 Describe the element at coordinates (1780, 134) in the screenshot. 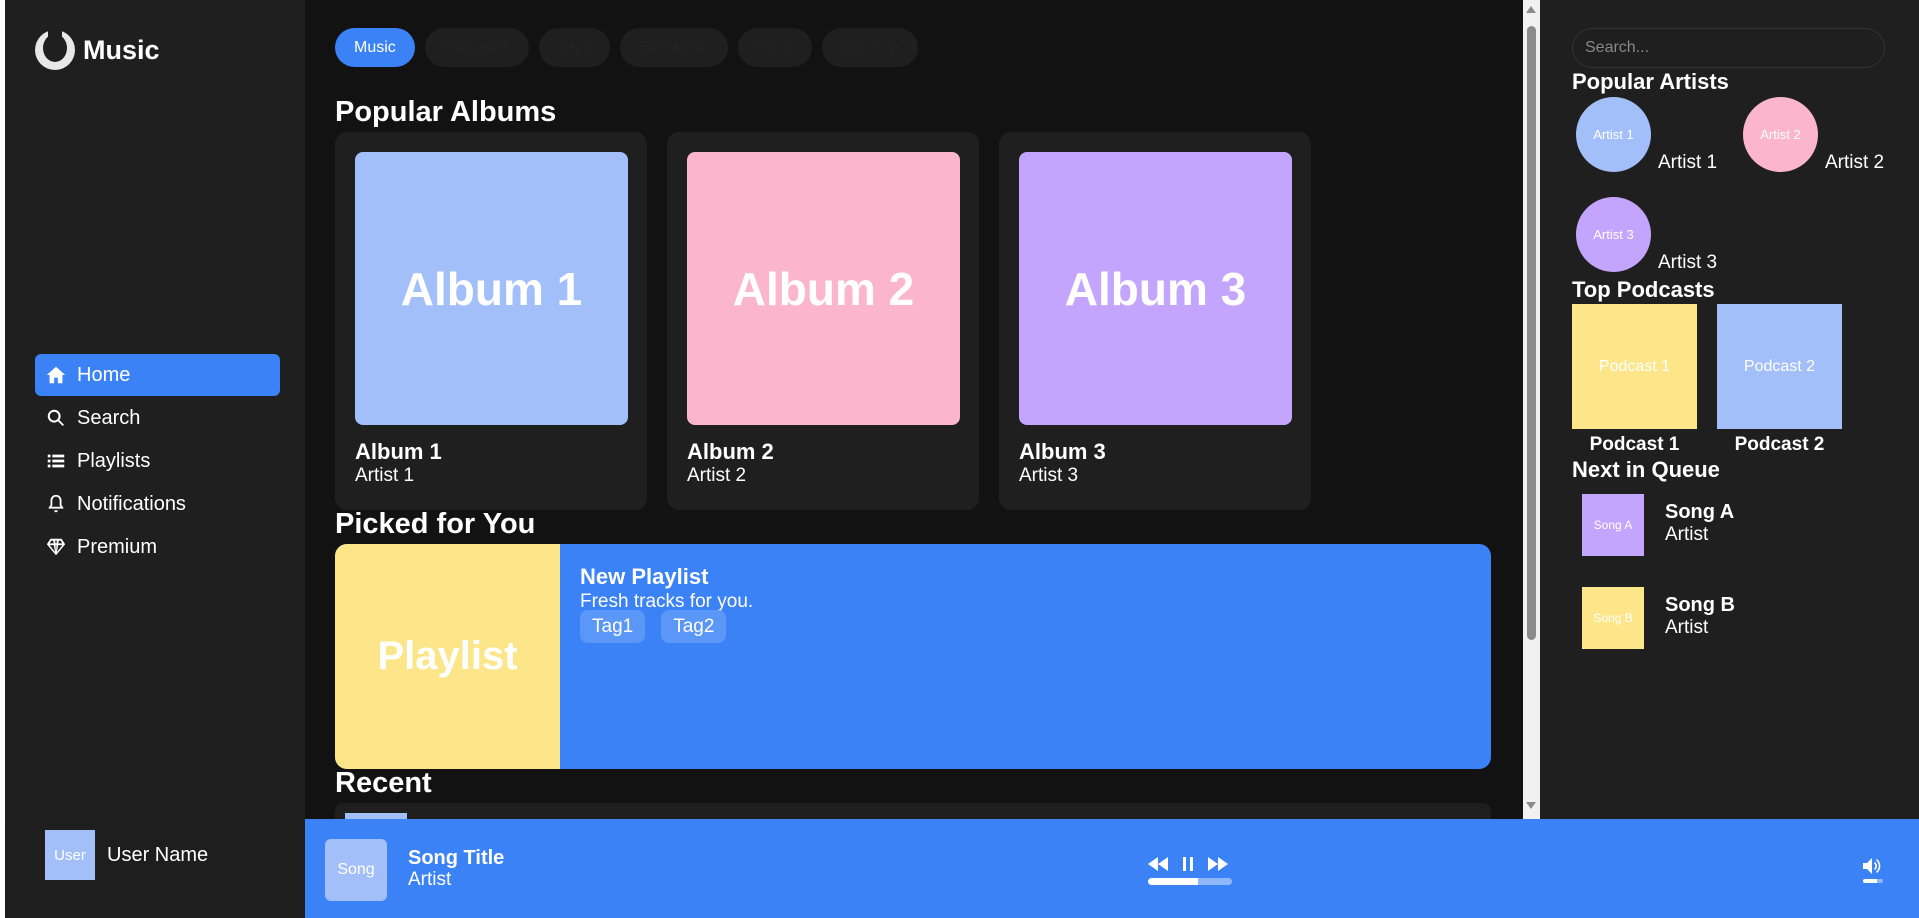

I see `artist-avatar: Artist 2` at that location.